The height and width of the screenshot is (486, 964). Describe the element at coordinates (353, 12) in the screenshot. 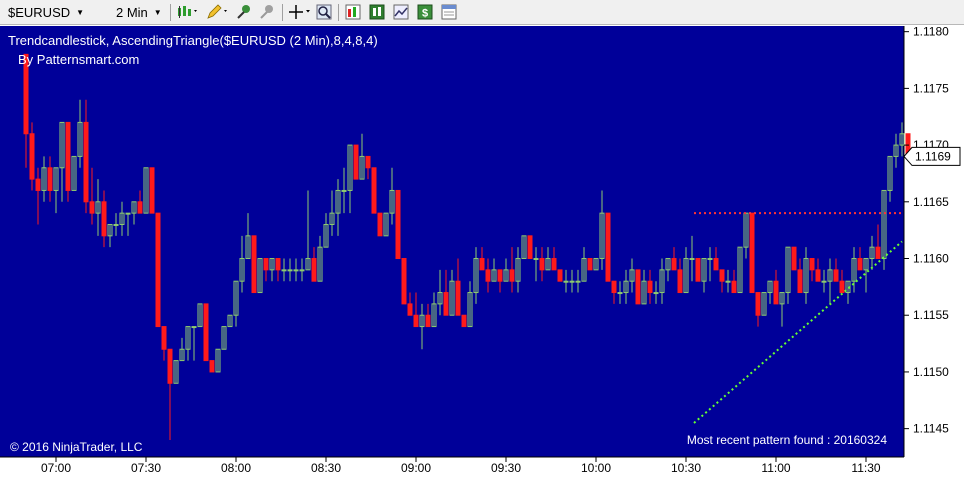

I see `indicators-icon` at that location.